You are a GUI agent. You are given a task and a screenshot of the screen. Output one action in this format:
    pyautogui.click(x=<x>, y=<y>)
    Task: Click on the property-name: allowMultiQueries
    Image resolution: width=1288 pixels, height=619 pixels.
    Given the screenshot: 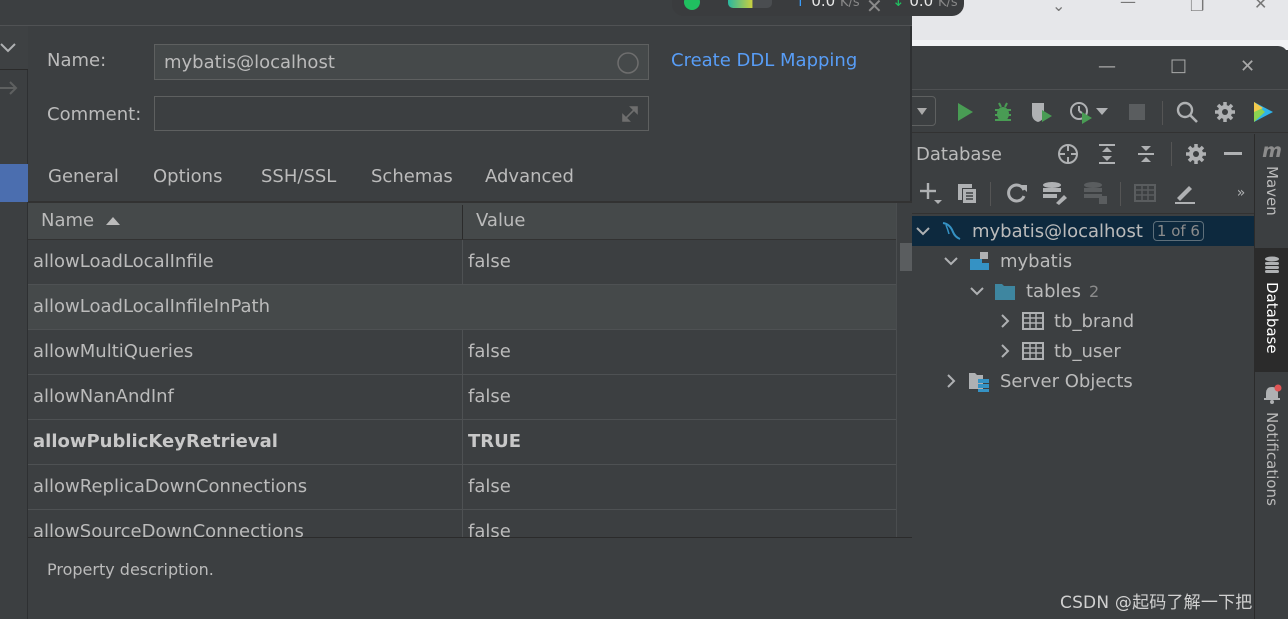 What is the action you would take?
    pyautogui.click(x=113, y=351)
    